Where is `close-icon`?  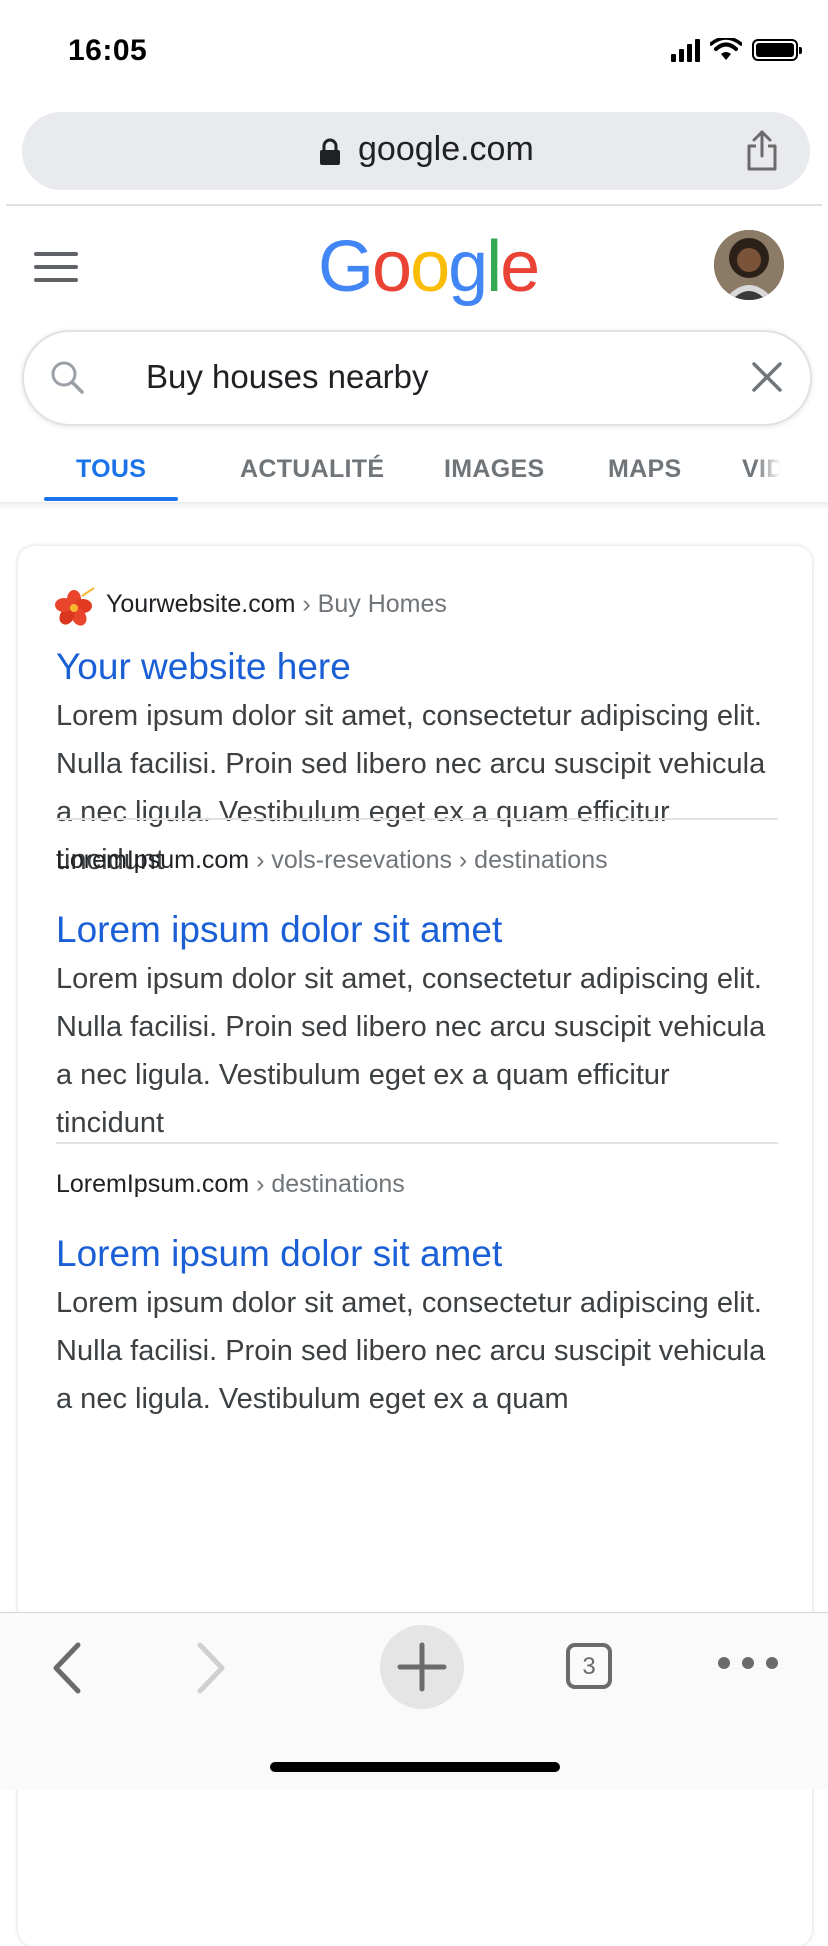
close-icon is located at coordinates (767, 377).